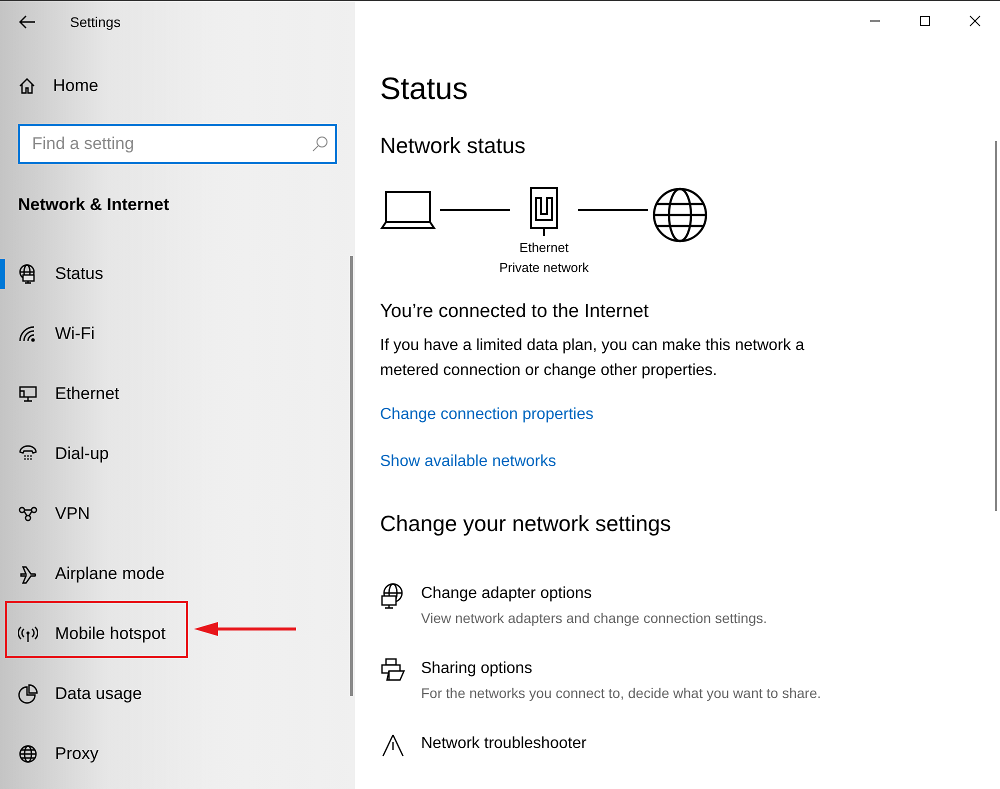 The width and height of the screenshot is (1000, 789). I want to click on ethernet-port-icon, so click(544, 212).